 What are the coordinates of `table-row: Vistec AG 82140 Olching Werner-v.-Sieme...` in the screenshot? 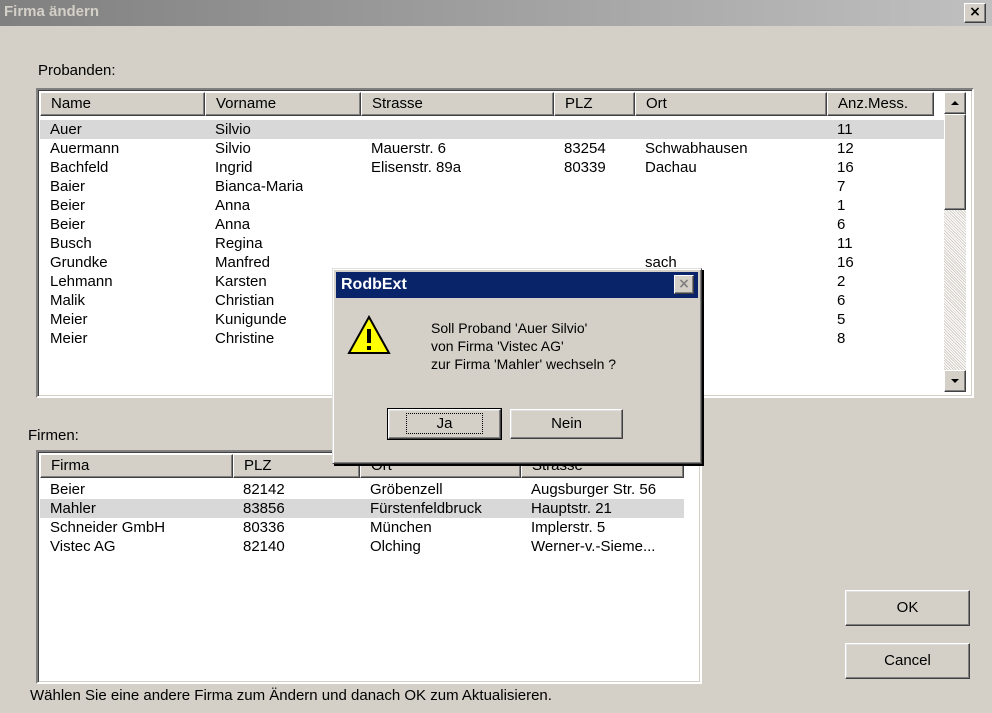 It's located at (362, 546).